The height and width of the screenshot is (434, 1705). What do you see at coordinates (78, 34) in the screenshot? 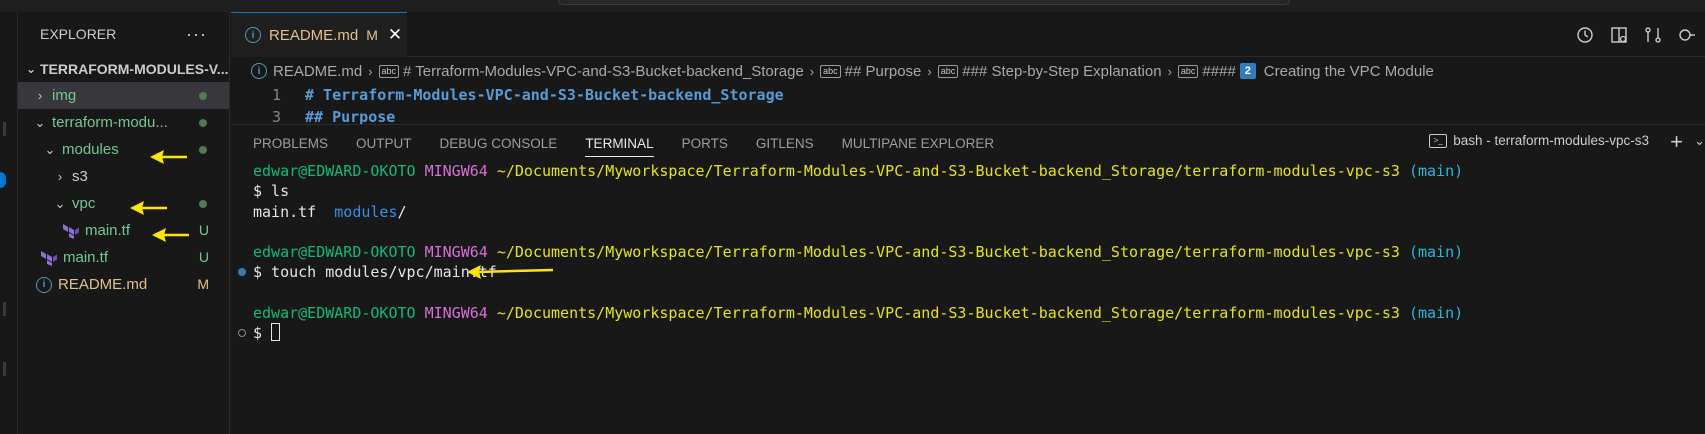
I see `explorer-title: EXPLORER` at bounding box center [78, 34].